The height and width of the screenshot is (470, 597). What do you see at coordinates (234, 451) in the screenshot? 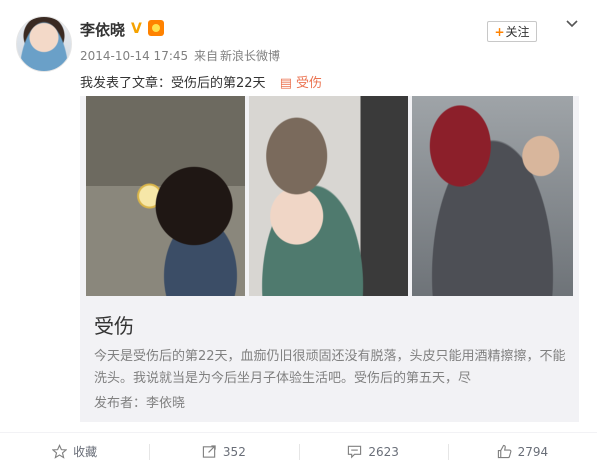
I see `repost-count: 352` at bounding box center [234, 451].